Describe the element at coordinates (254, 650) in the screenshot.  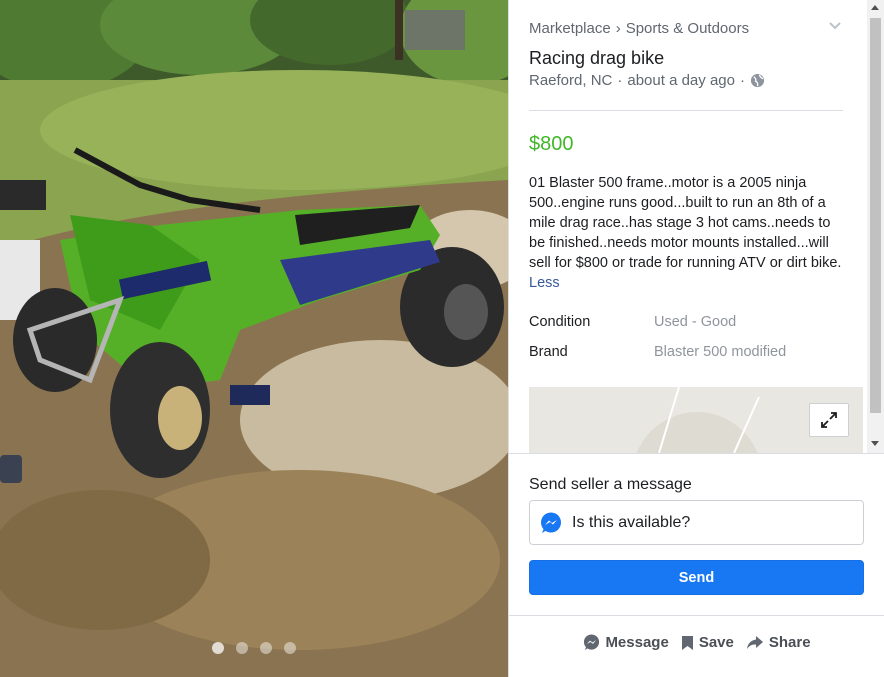
I see `carousel-dots` at that location.